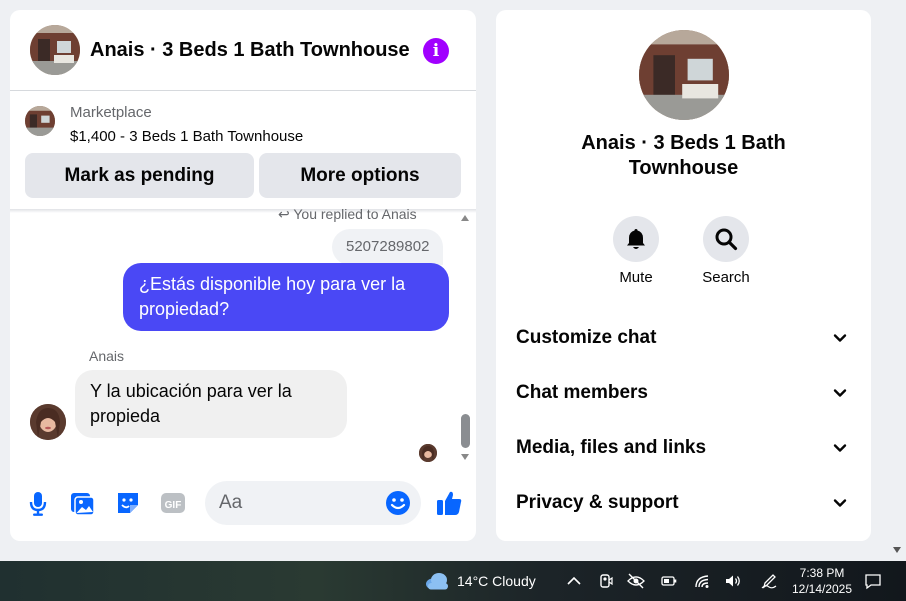 Image resolution: width=906 pixels, height=601 pixels. What do you see at coordinates (211, 404) in the screenshot?
I see `incoming-message: Y la ubicación para ver la propieda` at bounding box center [211, 404].